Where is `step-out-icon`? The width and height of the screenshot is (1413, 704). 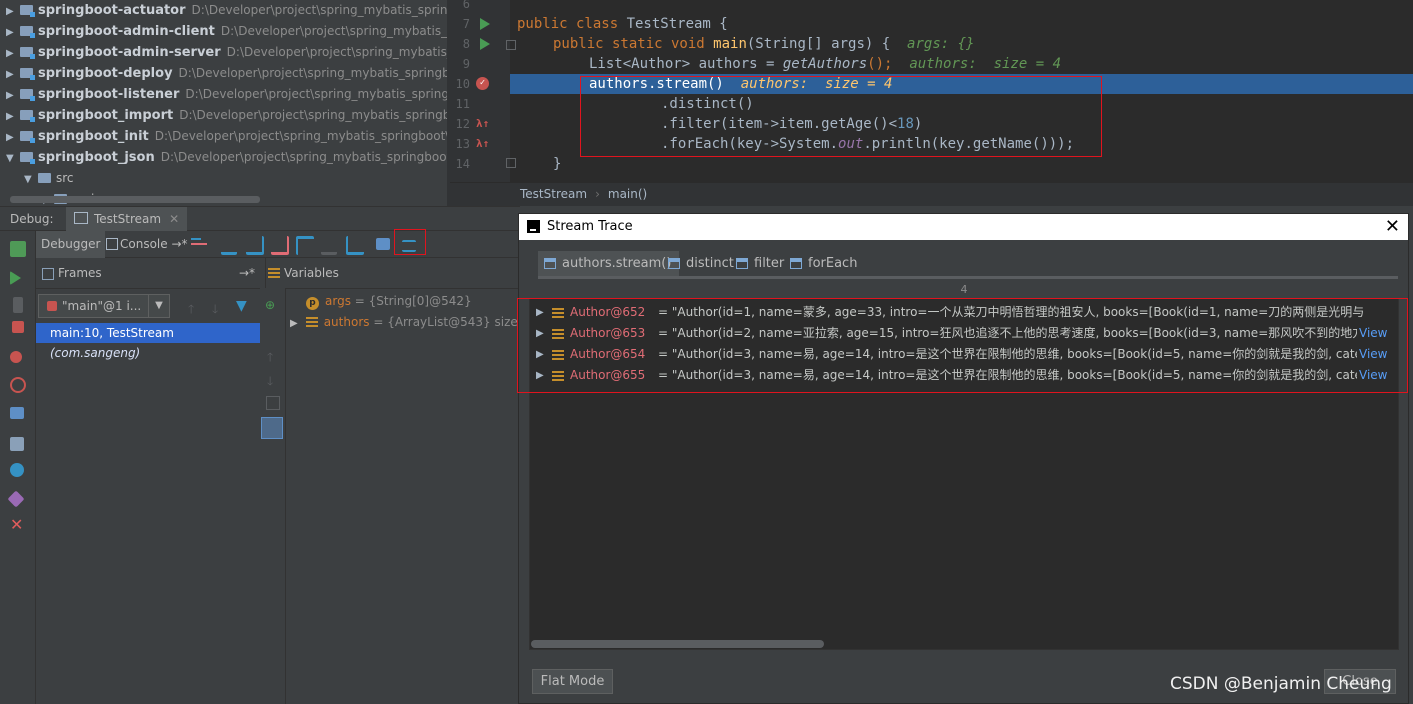 step-out-icon is located at coordinates (305, 245).